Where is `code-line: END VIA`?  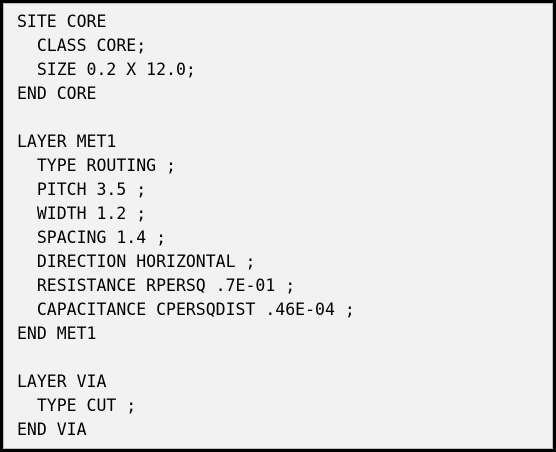
code-line: END VIA is located at coordinates (52, 429).